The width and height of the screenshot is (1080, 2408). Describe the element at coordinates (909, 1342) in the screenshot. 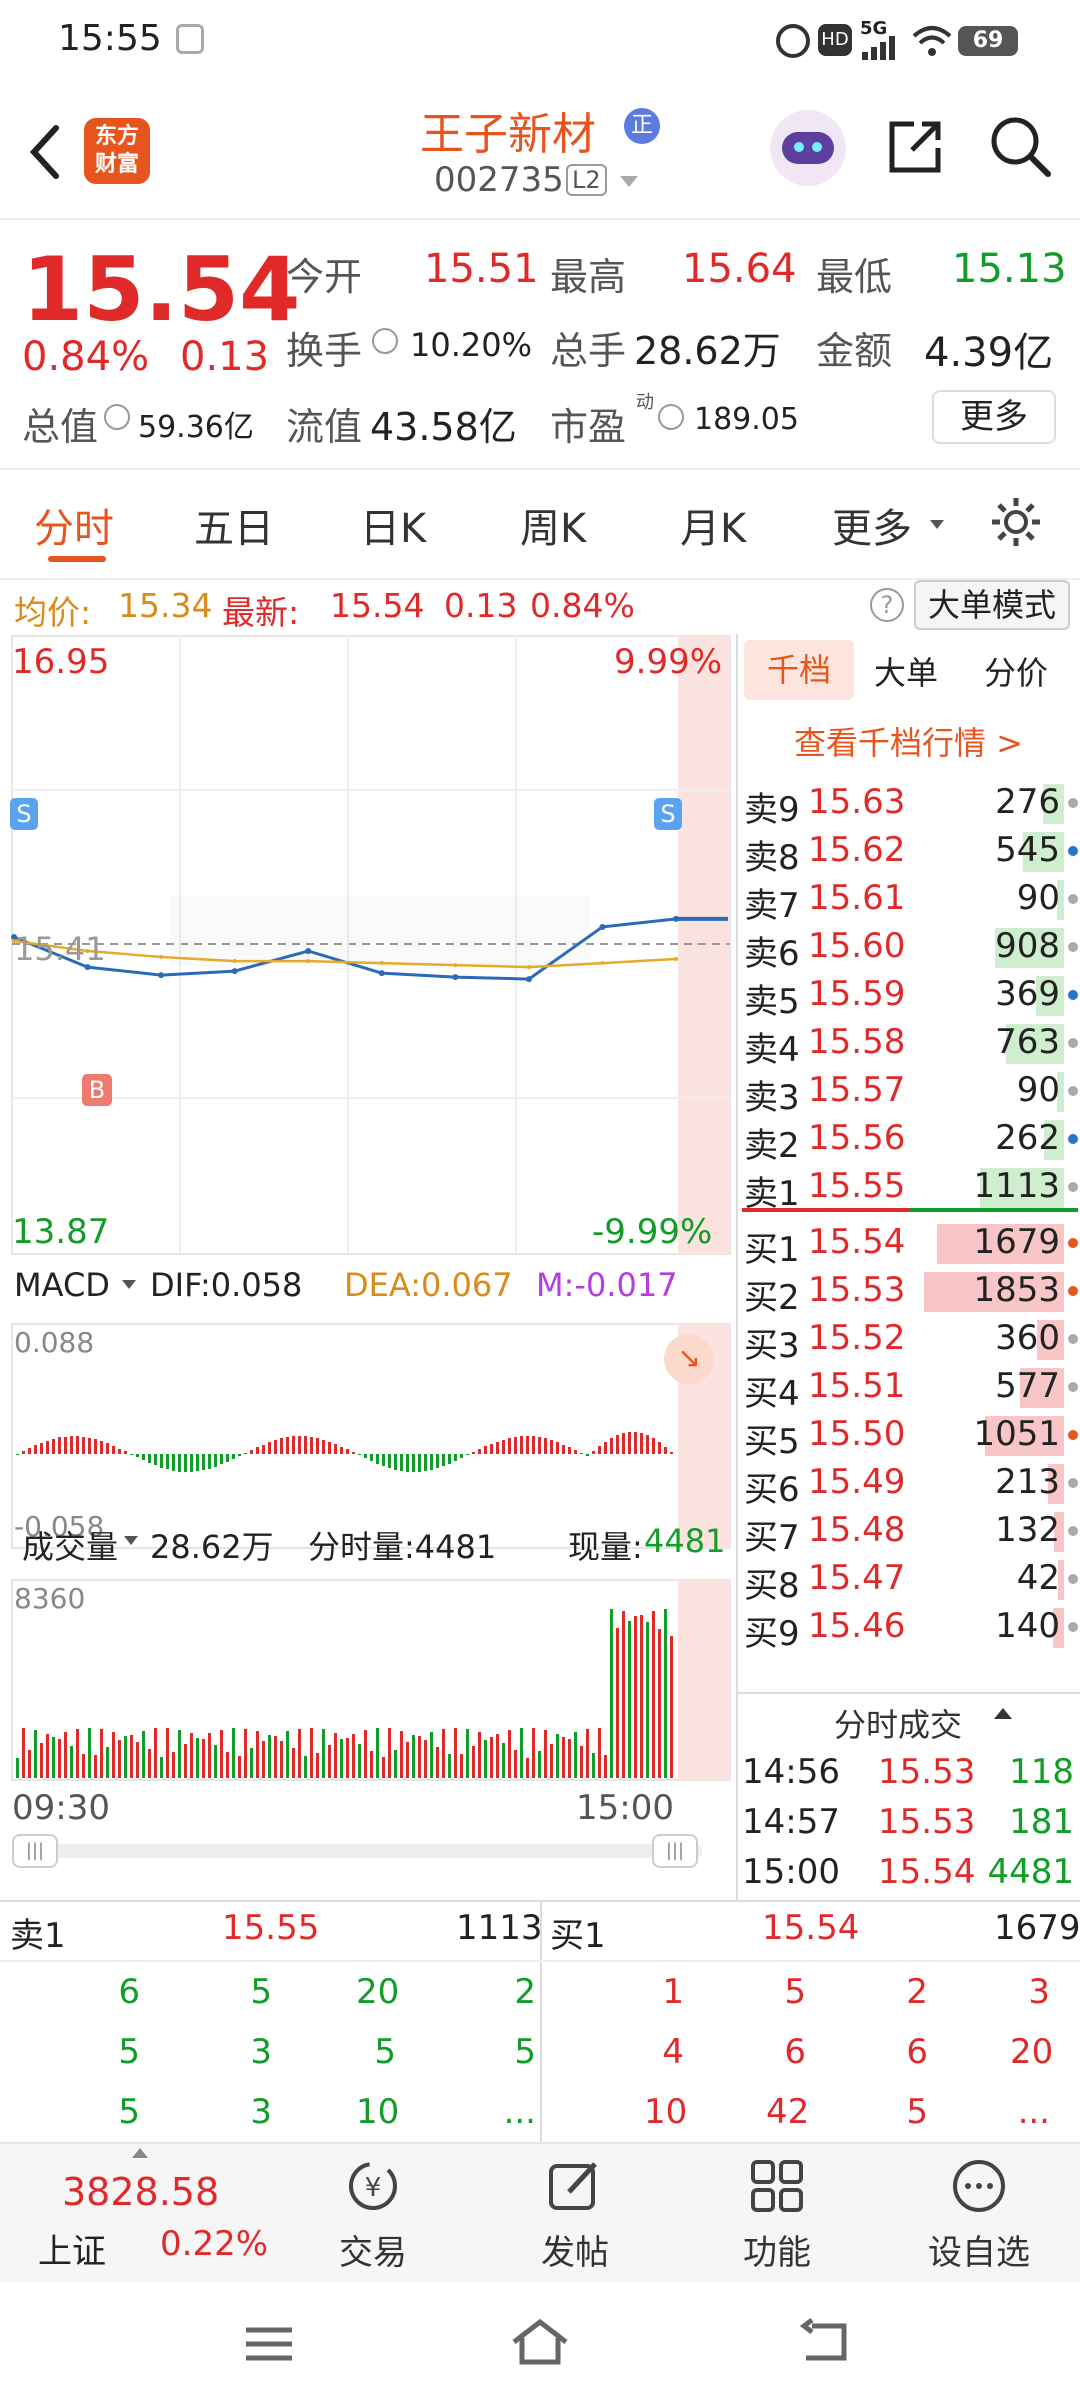

I see `bid-row: 买3 15.52 360` at that location.